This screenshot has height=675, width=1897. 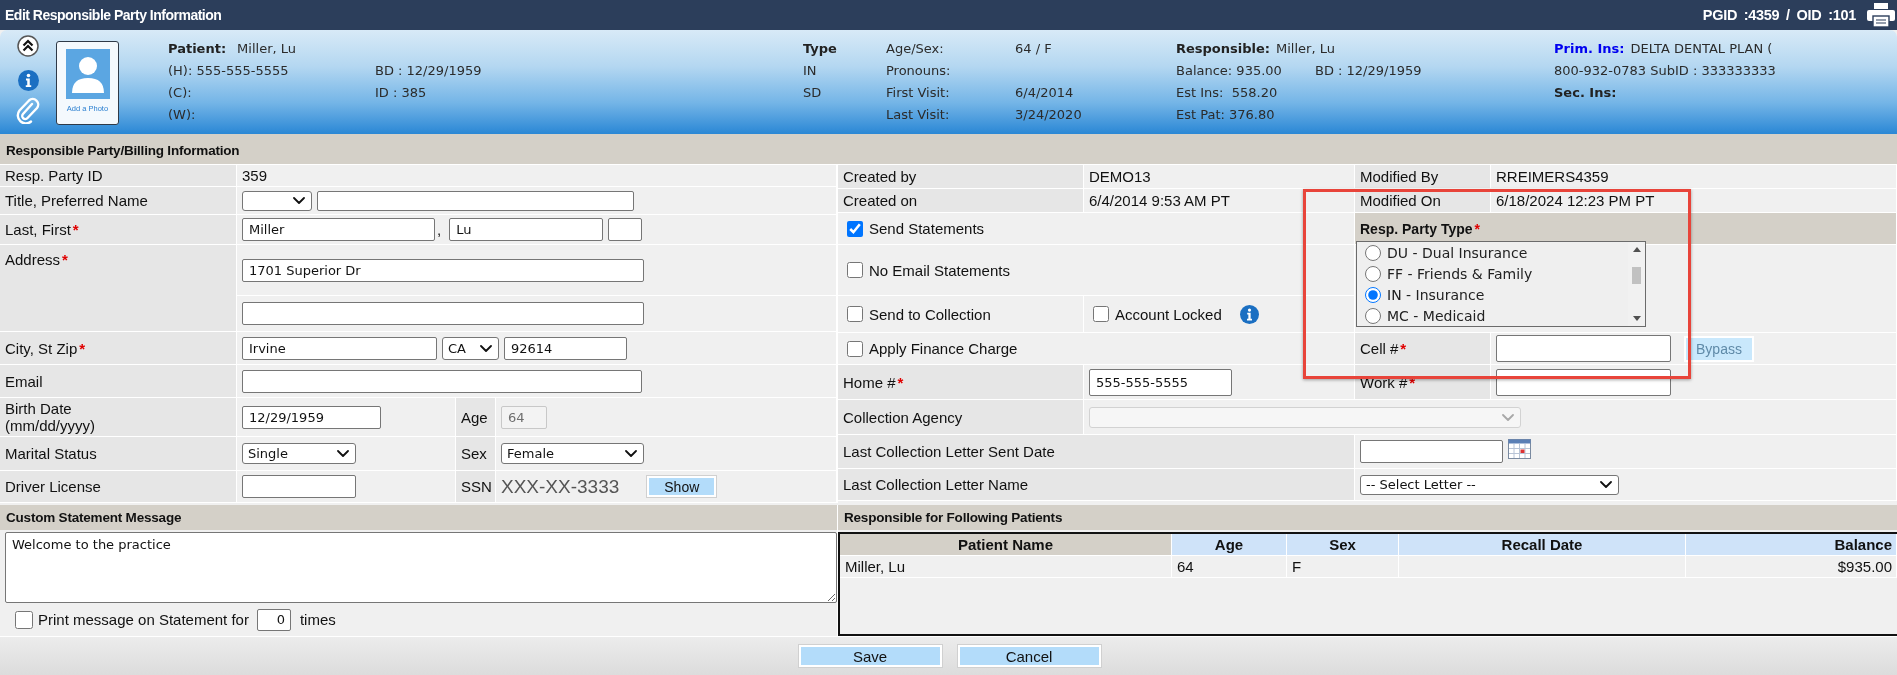 I want to click on date-field, so click(x=1431, y=451).